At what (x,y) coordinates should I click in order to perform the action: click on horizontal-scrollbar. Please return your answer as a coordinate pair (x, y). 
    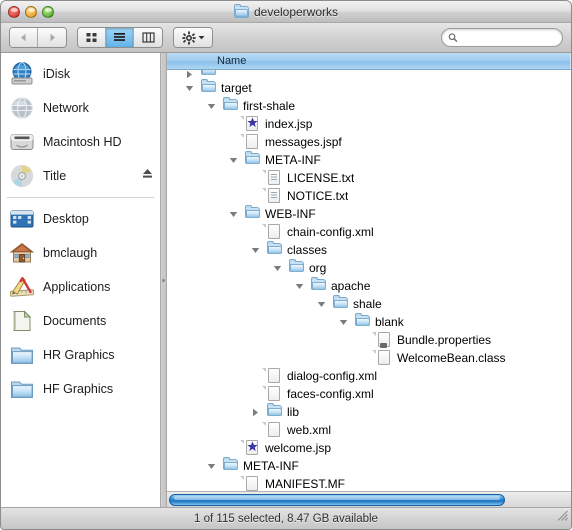
    Looking at the image, I should click on (369, 499).